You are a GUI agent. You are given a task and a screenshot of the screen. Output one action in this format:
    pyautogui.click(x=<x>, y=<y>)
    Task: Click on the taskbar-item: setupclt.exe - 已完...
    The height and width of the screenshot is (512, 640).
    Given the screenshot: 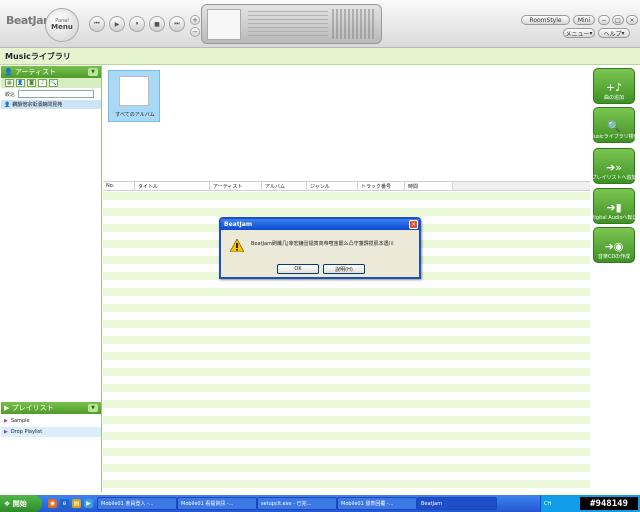 What is the action you would take?
    pyautogui.click(x=297, y=503)
    